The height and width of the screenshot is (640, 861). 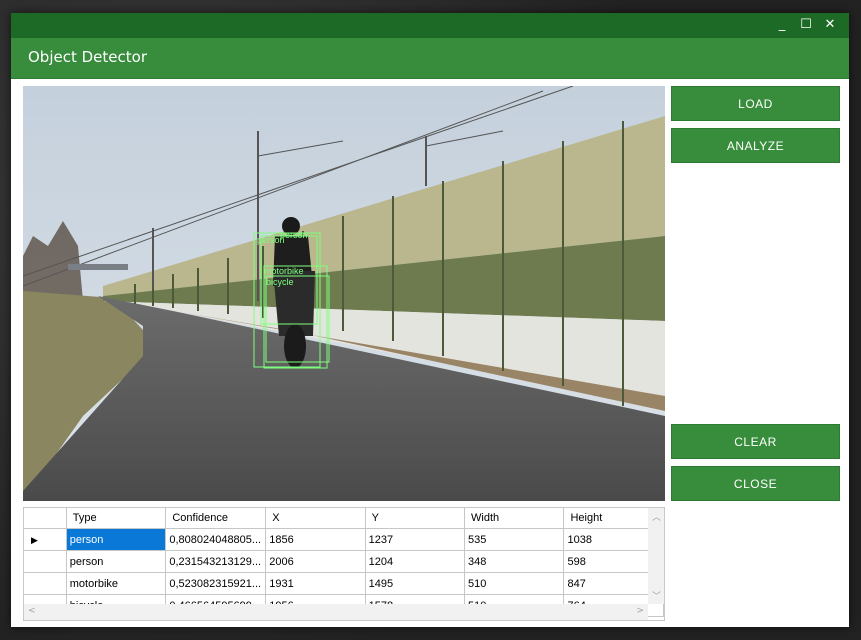 I want to click on column-header-type: Type, so click(x=116, y=518).